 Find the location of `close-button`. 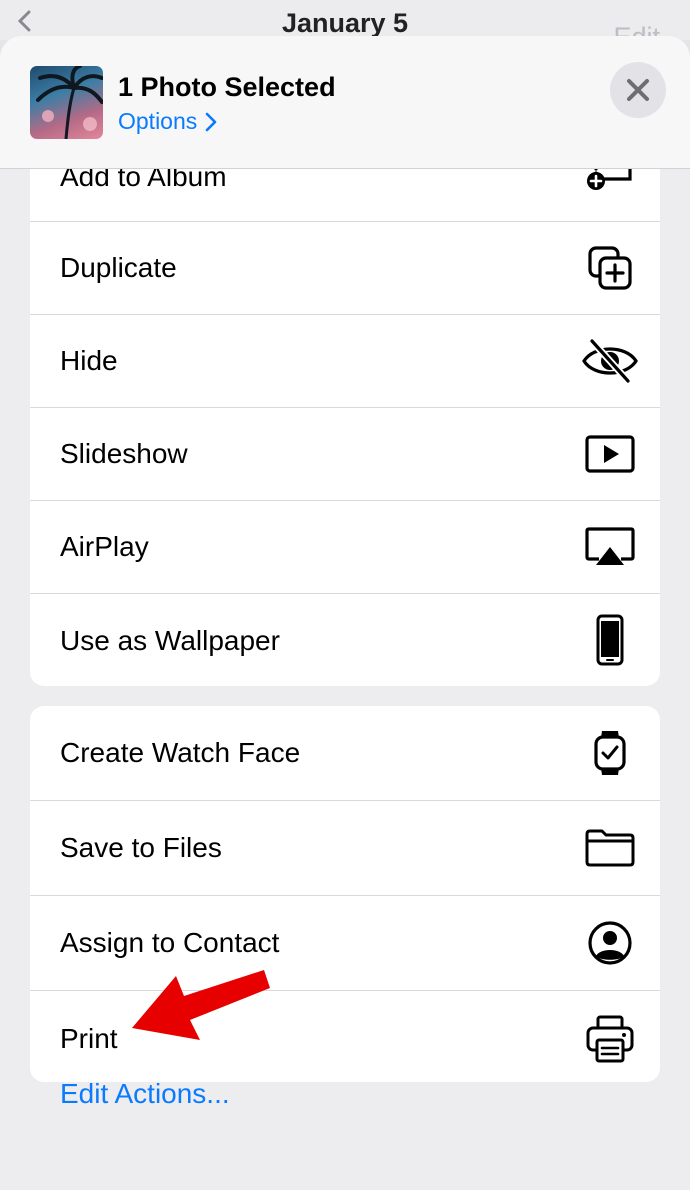

close-button is located at coordinates (638, 90).